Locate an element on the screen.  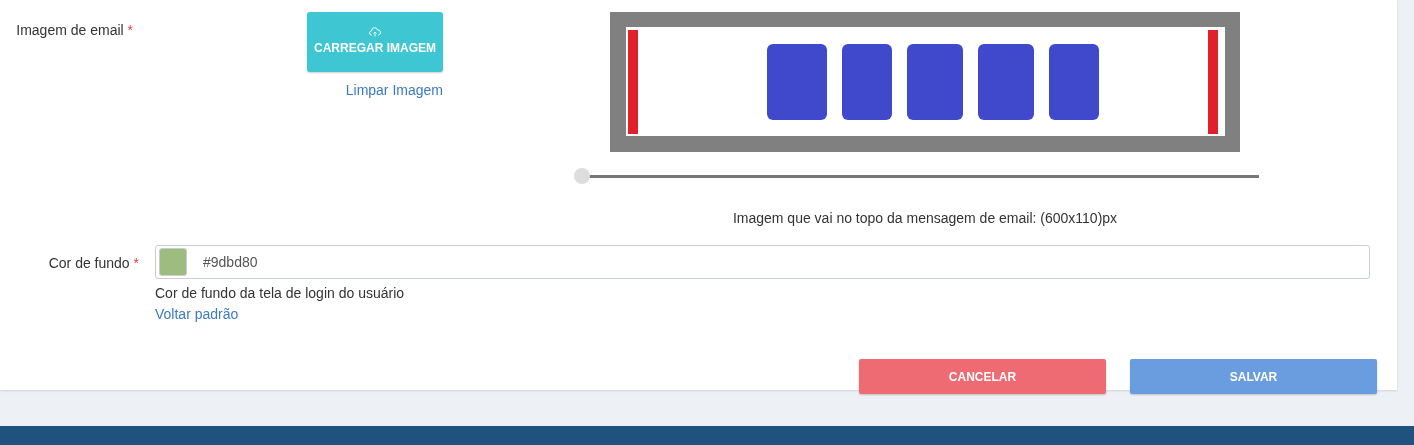
cloud-upload-icon is located at coordinates (375, 32).